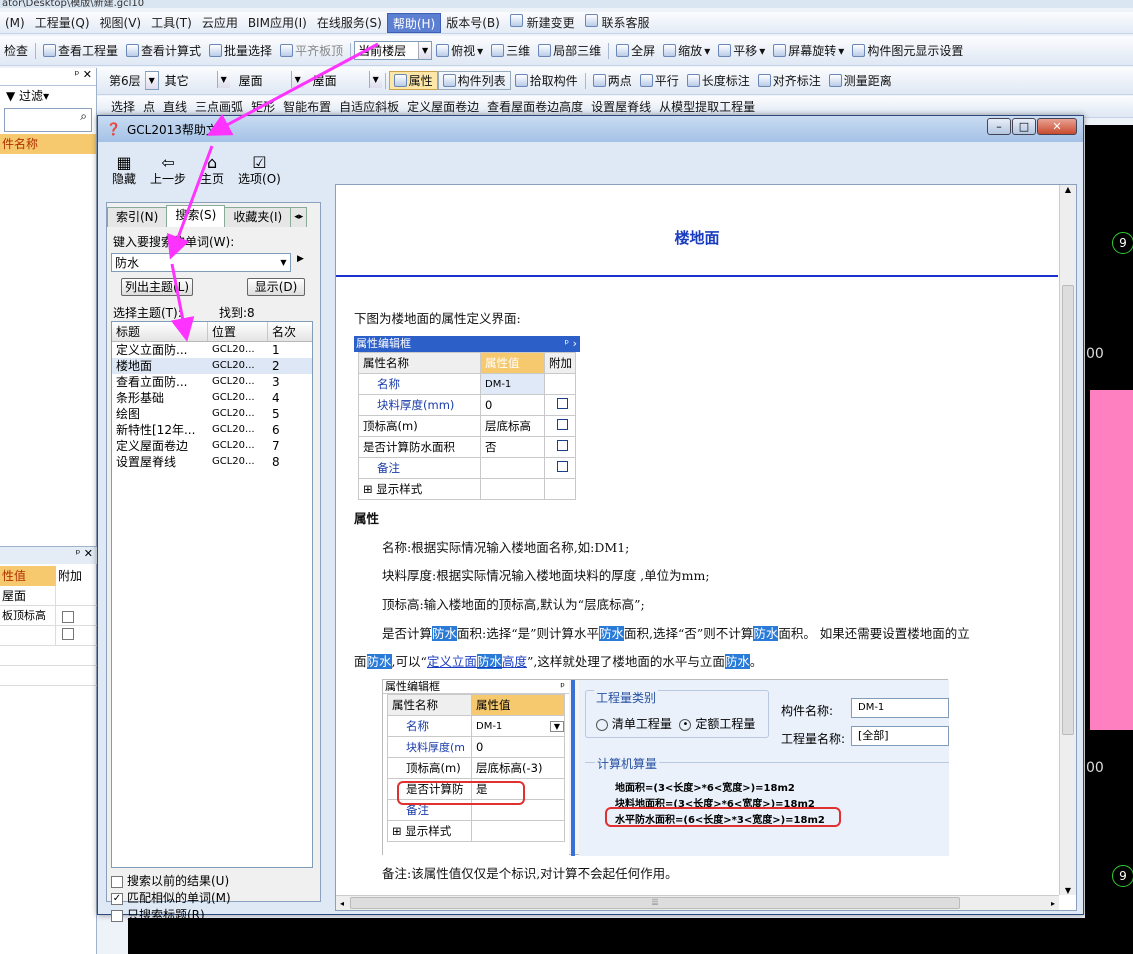  Describe the element at coordinates (307, 106) in the screenshot. I see `smart-layout-tool: 智能布置` at that location.